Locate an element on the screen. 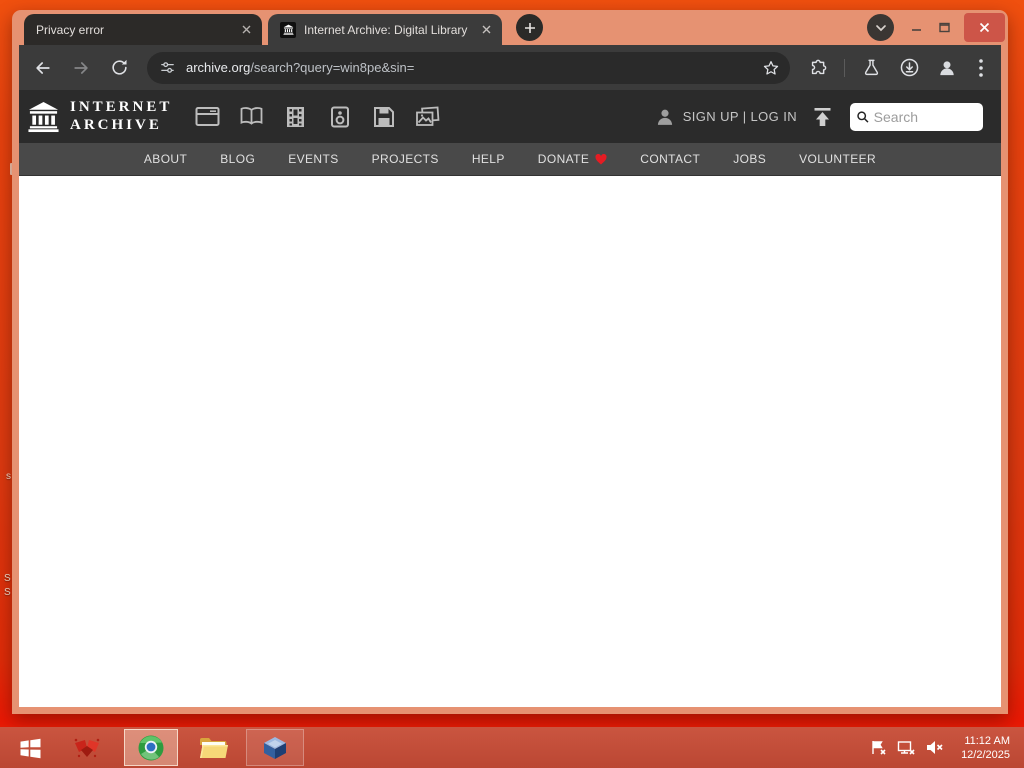 The image size is (1024, 768). auth-links: SIGN UP | LOG IN is located at coordinates (726, 117).